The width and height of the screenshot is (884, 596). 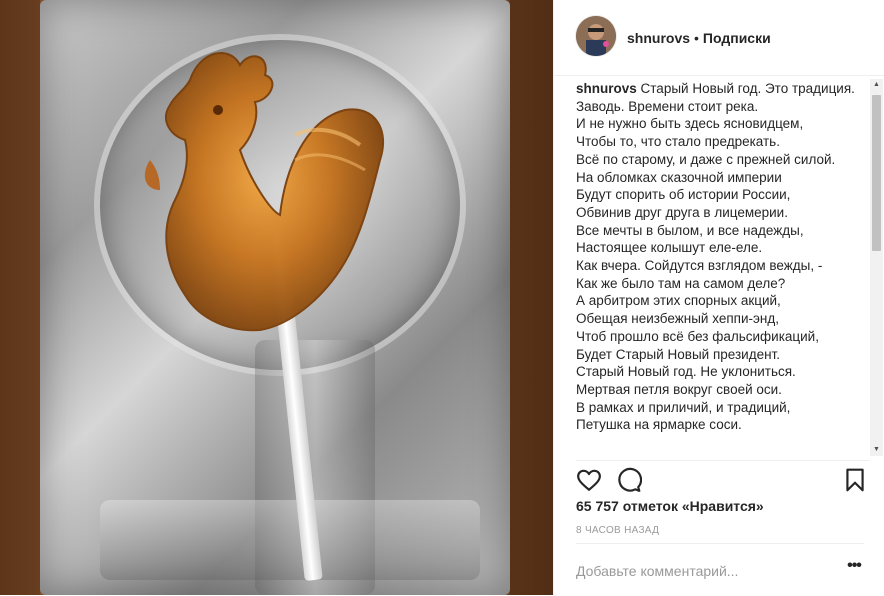 What do you see at coordinates (658, 38) in the screenshot?
I see `username-link: shnurovs` at bounding box center [658, 38].